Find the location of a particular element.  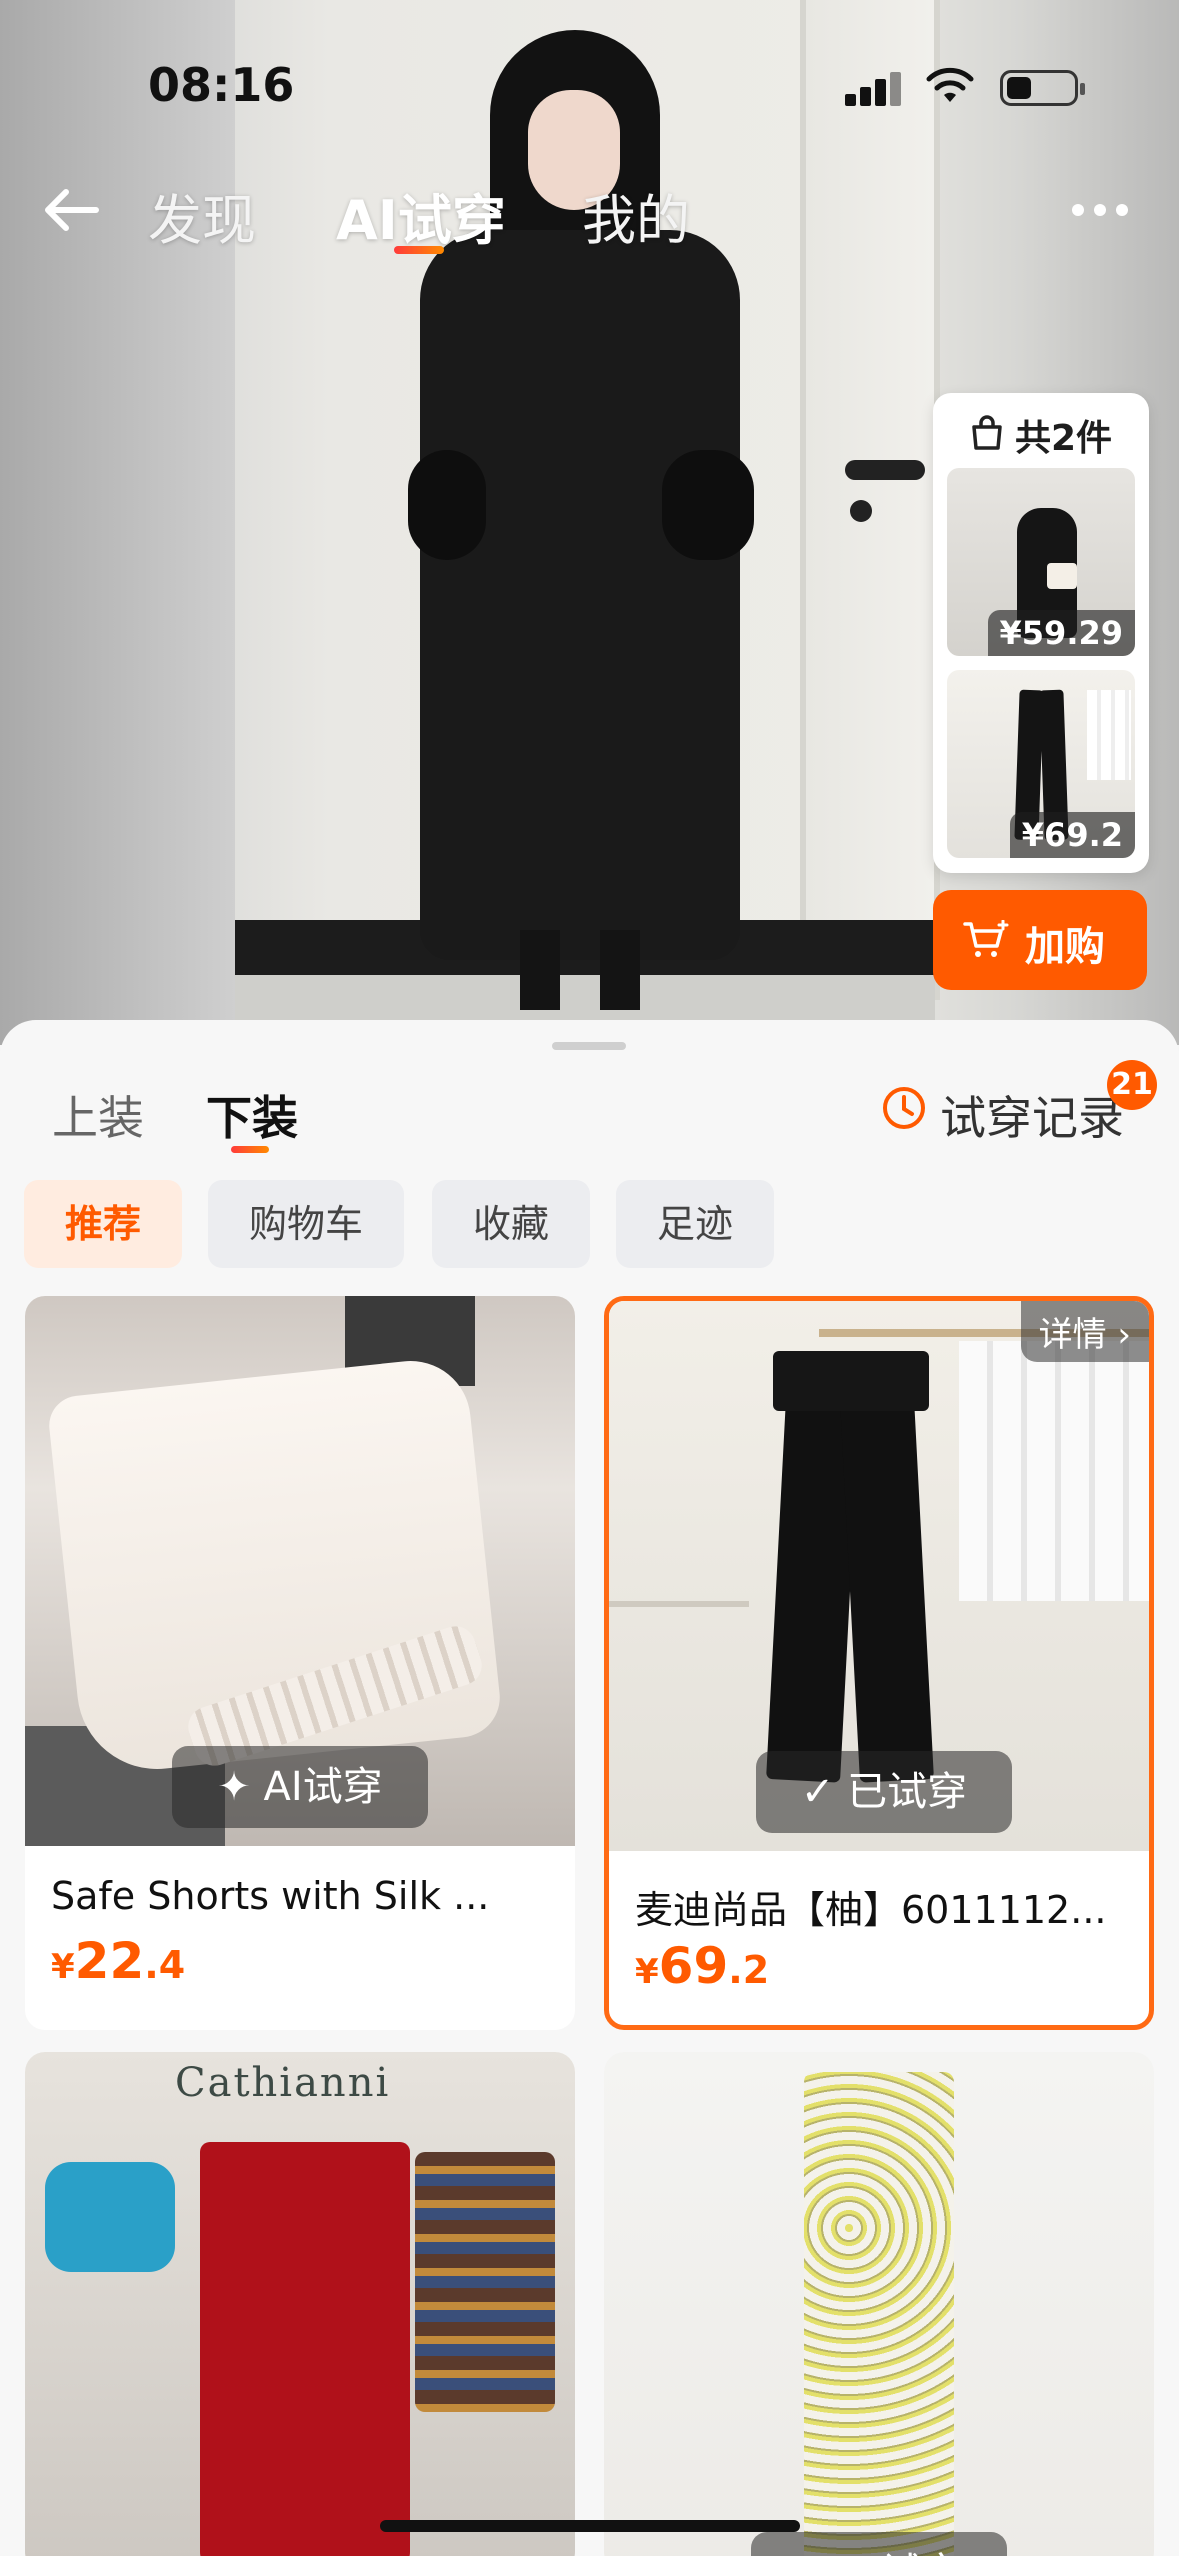

product-card-selected: 详情 › ✓ 已试穿 麦迪尚品【柚】6011112... ¥69.2 is located at coordinates (879, 1663).